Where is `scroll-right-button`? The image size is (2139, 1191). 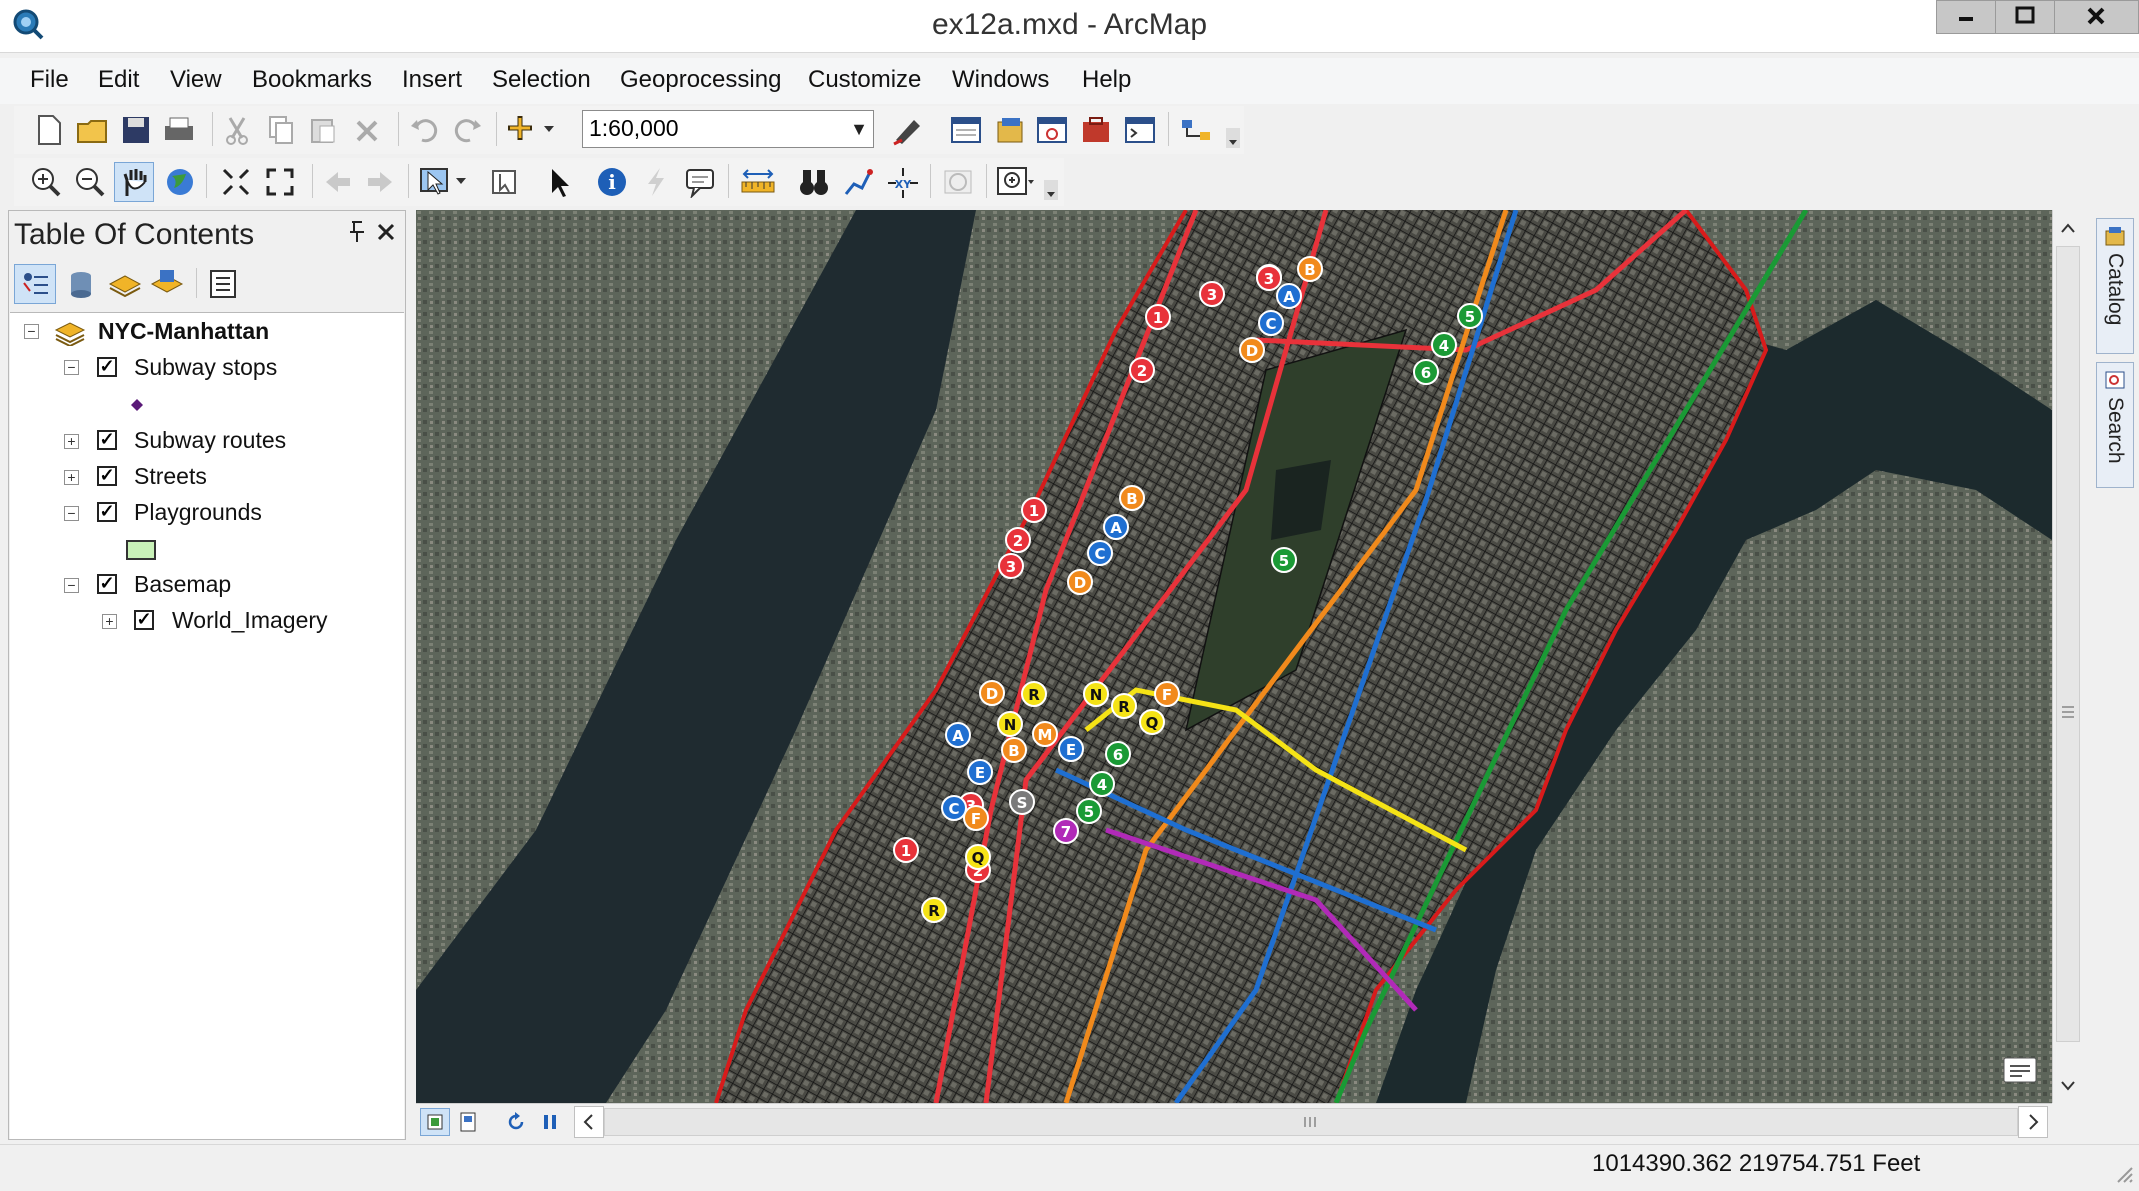
scroll-right-button is located at coordinates (2033, 1122).